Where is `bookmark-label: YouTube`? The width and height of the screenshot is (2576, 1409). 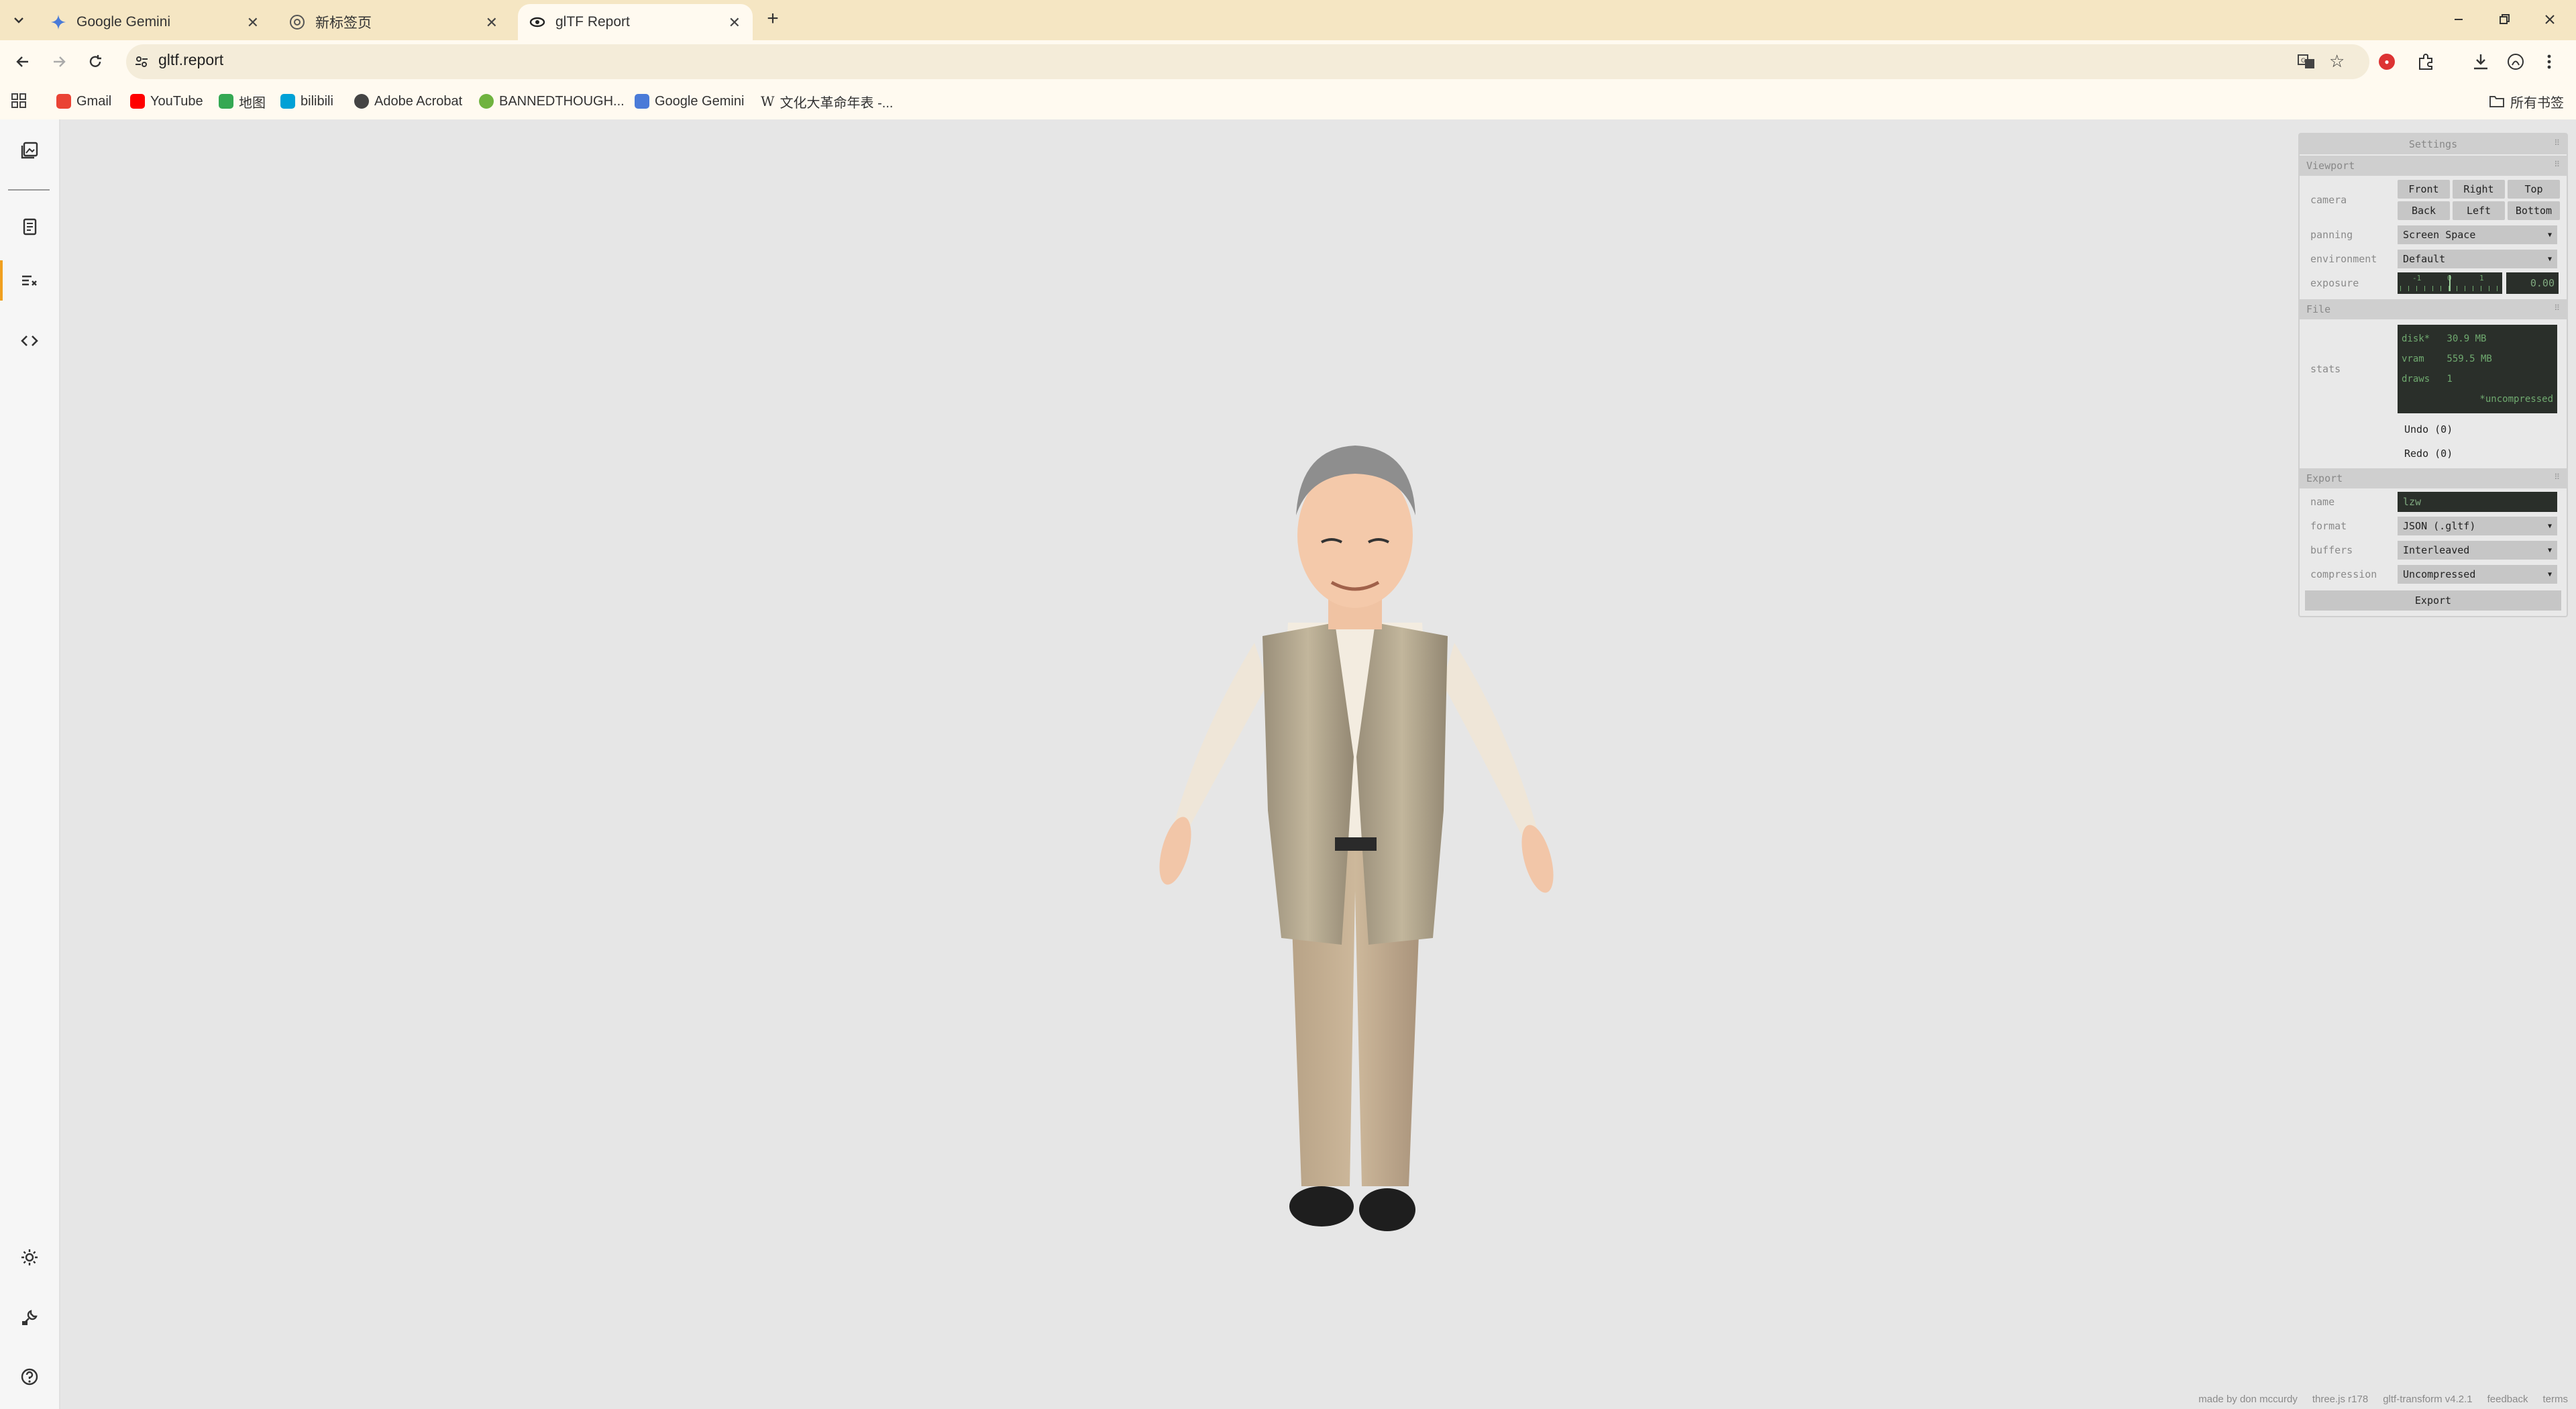 bookmark-label: YouTube is located at coordinates (176, 101).